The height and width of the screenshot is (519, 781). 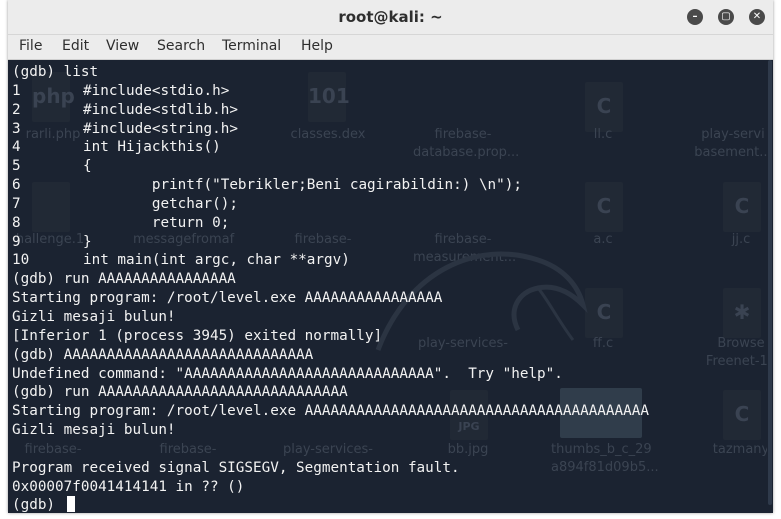 What do you see at coordinates (392, 147) in the screenshot?
I see `terminal-line: 4 int Hijackthis()` at bounding box center [392, 147].